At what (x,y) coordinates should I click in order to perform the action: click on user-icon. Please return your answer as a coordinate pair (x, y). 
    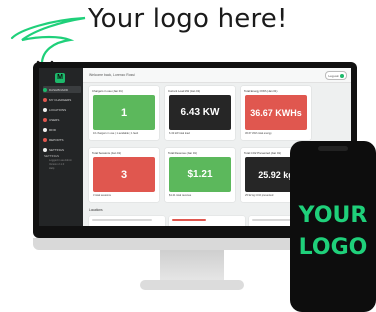
    Looking at the image, I should click on (45, 119).